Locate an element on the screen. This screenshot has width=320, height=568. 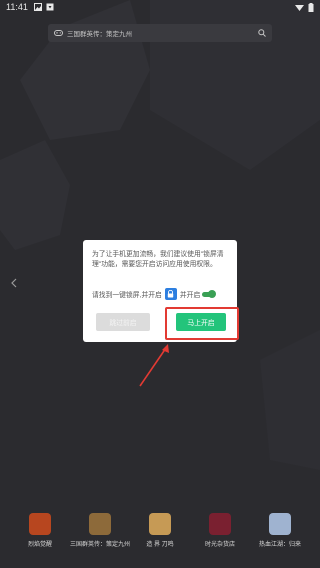
bottom-game-dock: 烈焰觉醒 三国群英传：策定九州 造 界 刀鸣 时光杂货店 热血江湖：归来 is located at coordinates (160, 533).